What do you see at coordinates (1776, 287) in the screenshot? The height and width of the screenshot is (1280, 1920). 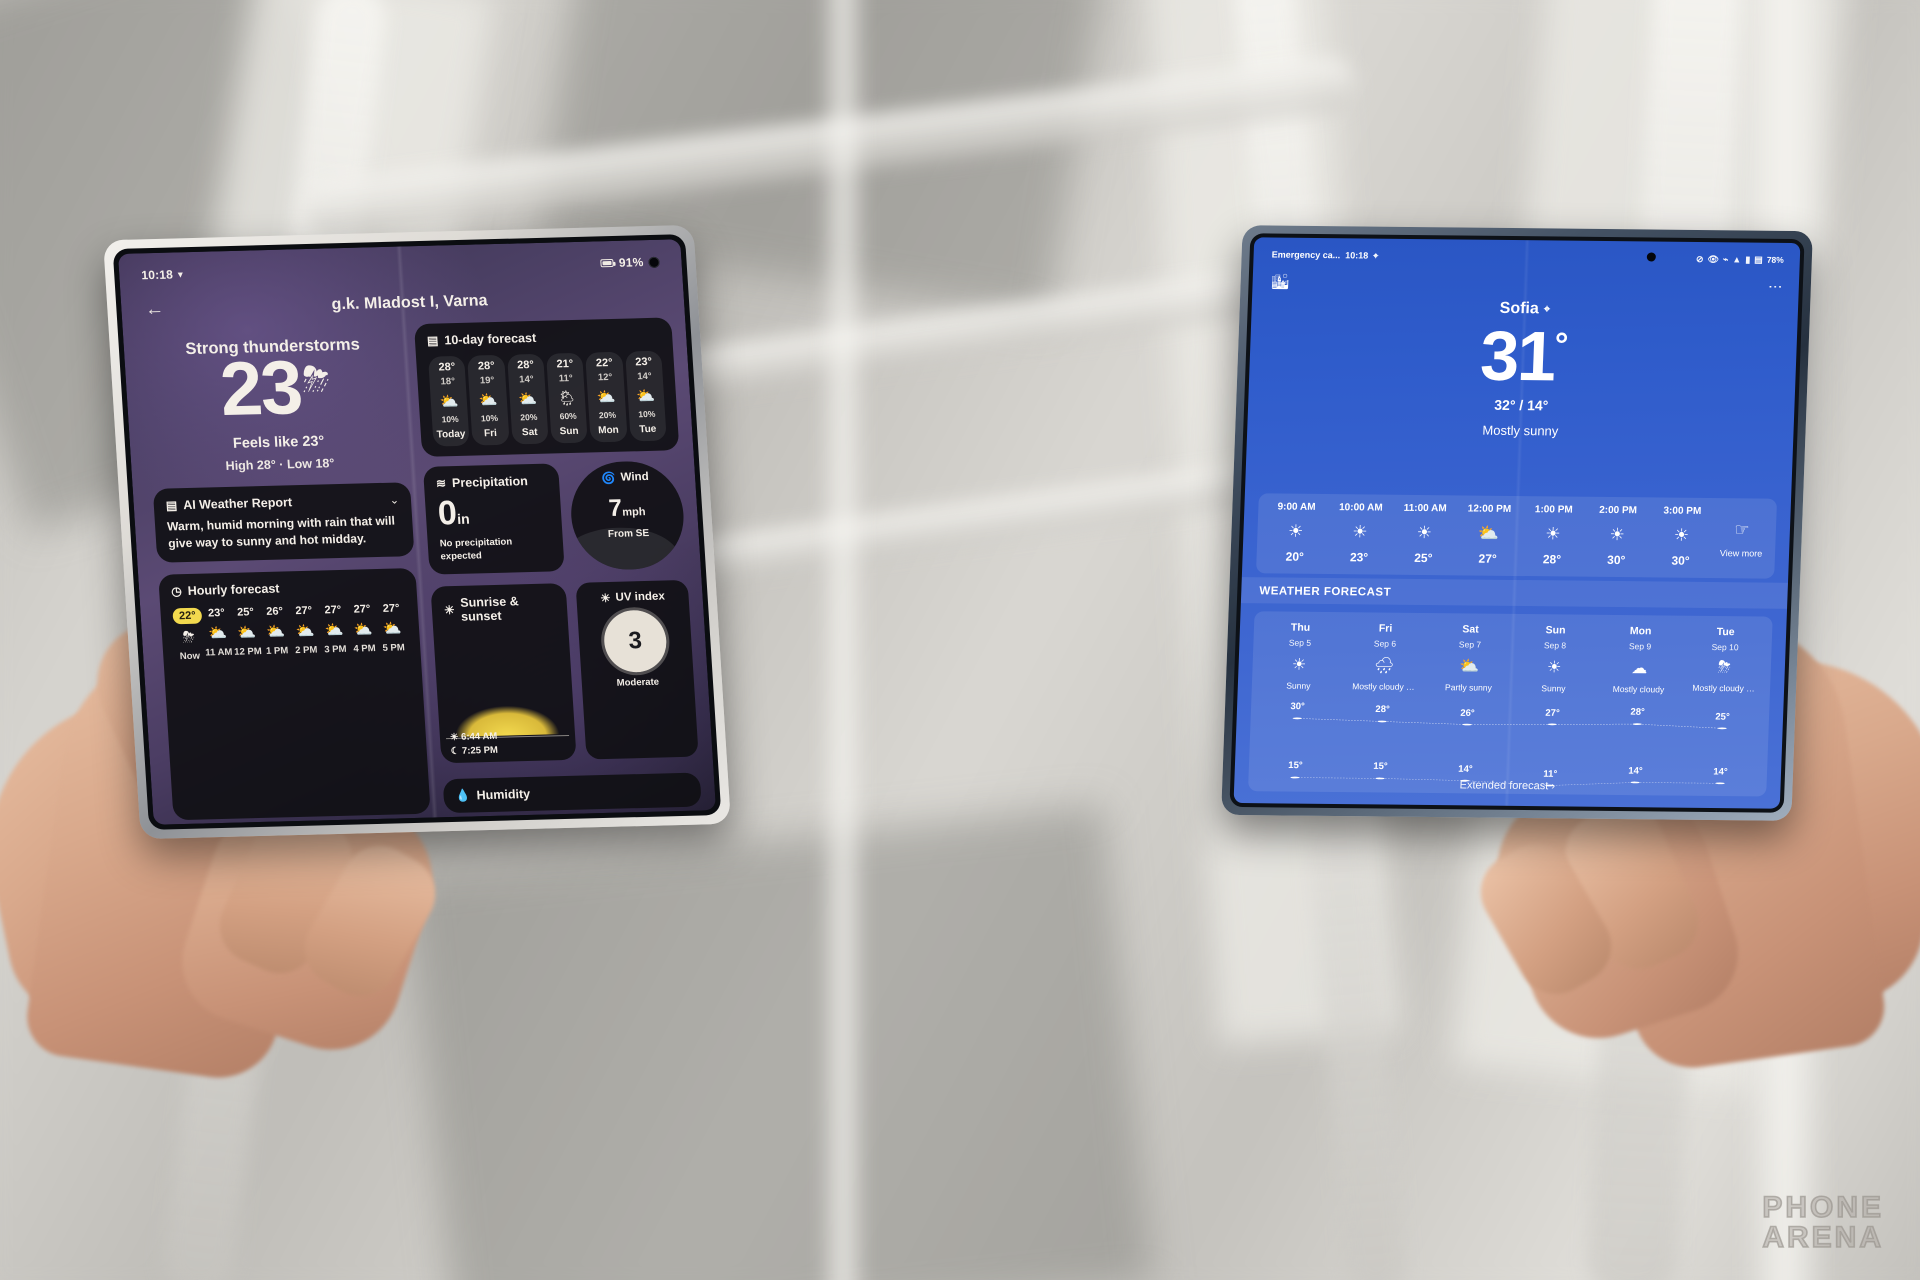 I see `kebab-menu-icon: ⋮` at bounding box center [1776, 287].